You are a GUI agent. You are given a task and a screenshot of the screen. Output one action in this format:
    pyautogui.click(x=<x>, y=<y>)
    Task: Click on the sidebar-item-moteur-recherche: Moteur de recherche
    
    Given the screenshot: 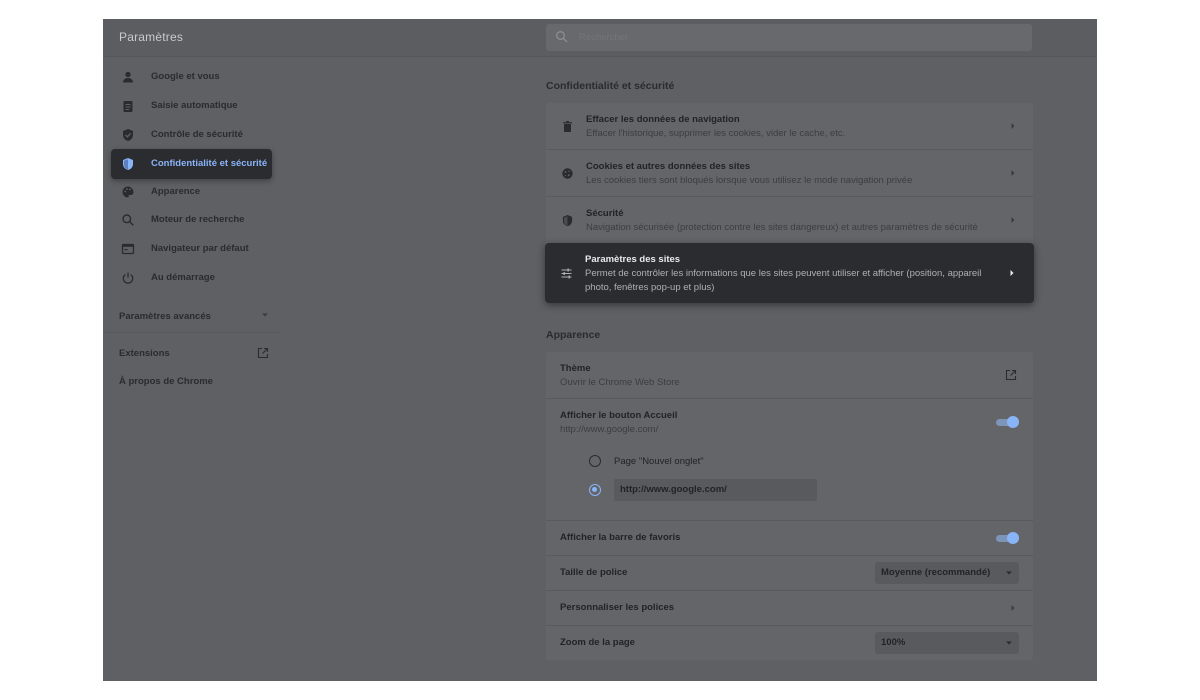 What is the action you would take?
    pyautogui.click(x=191, y=220)
    